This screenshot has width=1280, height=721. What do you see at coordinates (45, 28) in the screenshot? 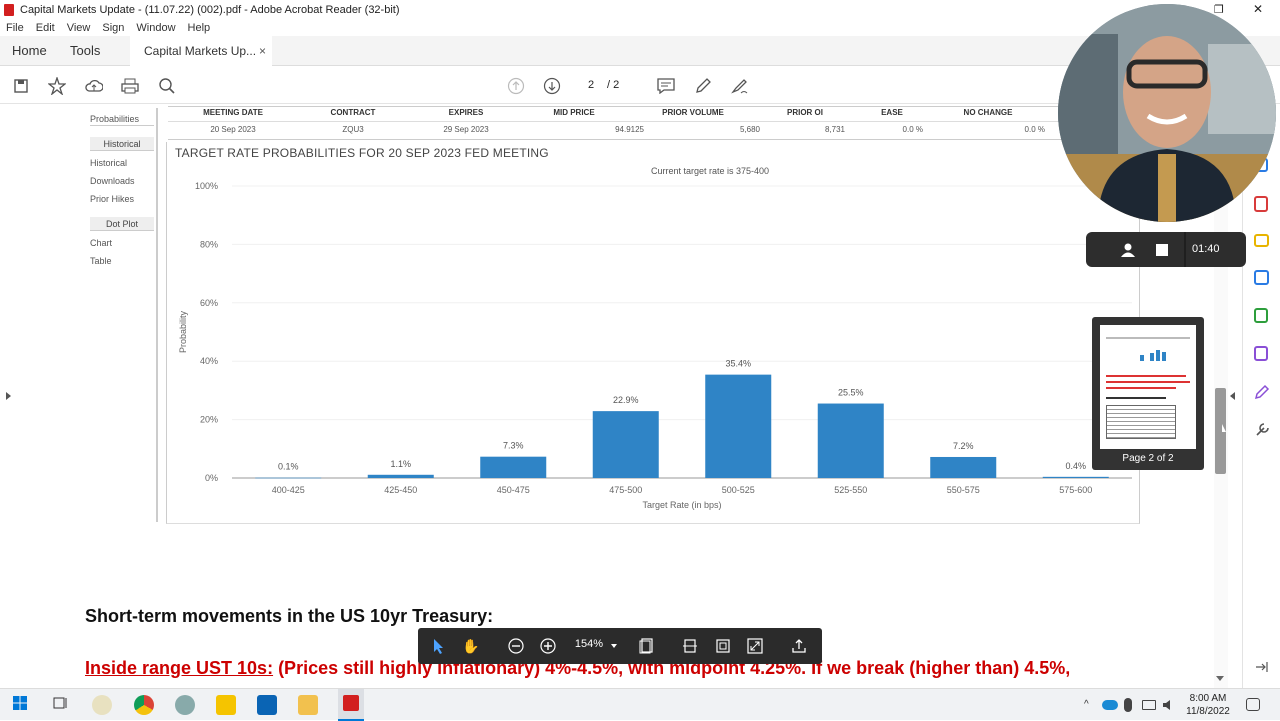
I see `menu-edit: Edit` at bounding box center [45, 28].